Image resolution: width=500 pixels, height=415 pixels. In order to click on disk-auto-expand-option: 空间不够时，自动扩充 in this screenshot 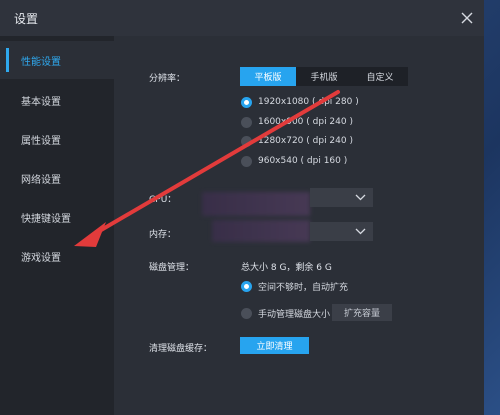, I will do `click(294, 286)`.